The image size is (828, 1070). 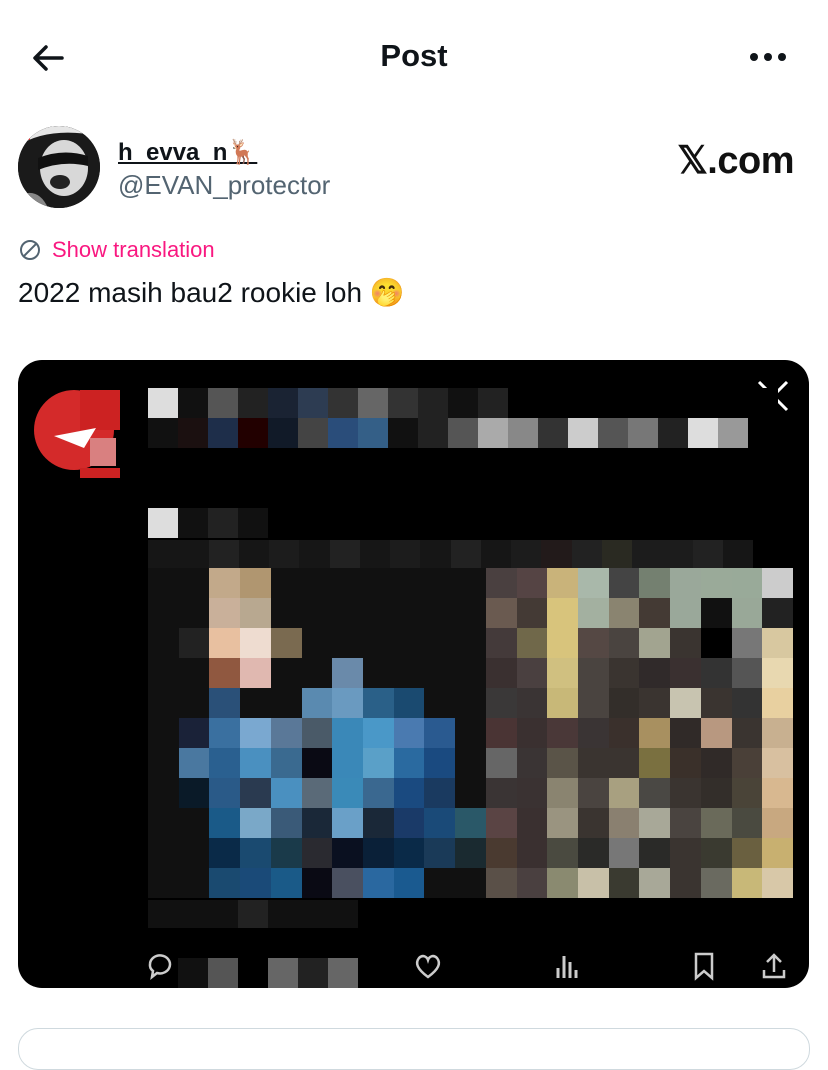 What do you see at coordinates (414, 1049) in the screenshot?
I see `next-card-edge` at bounding box center [414, 1049].